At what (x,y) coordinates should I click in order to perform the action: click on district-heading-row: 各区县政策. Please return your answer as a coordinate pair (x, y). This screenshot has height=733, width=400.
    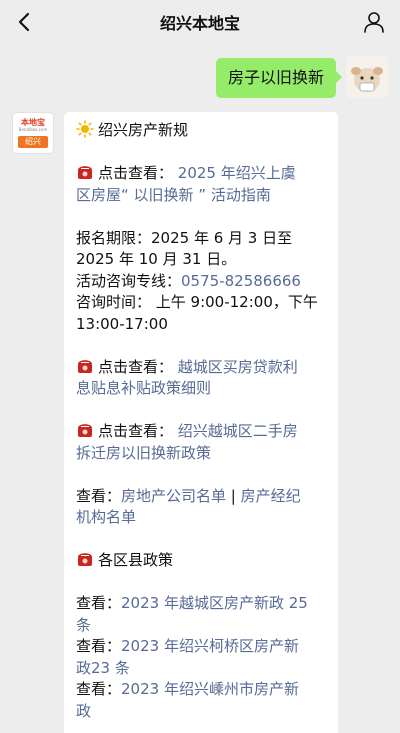
    Looking at the image, I should click on (202, 561).